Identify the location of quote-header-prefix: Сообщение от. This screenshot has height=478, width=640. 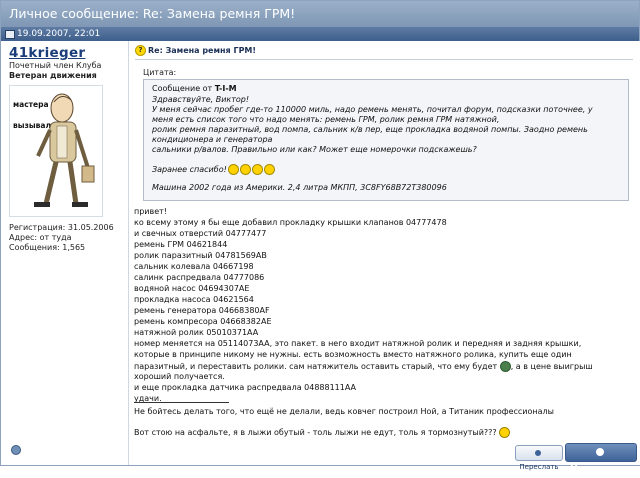
(183, 88).